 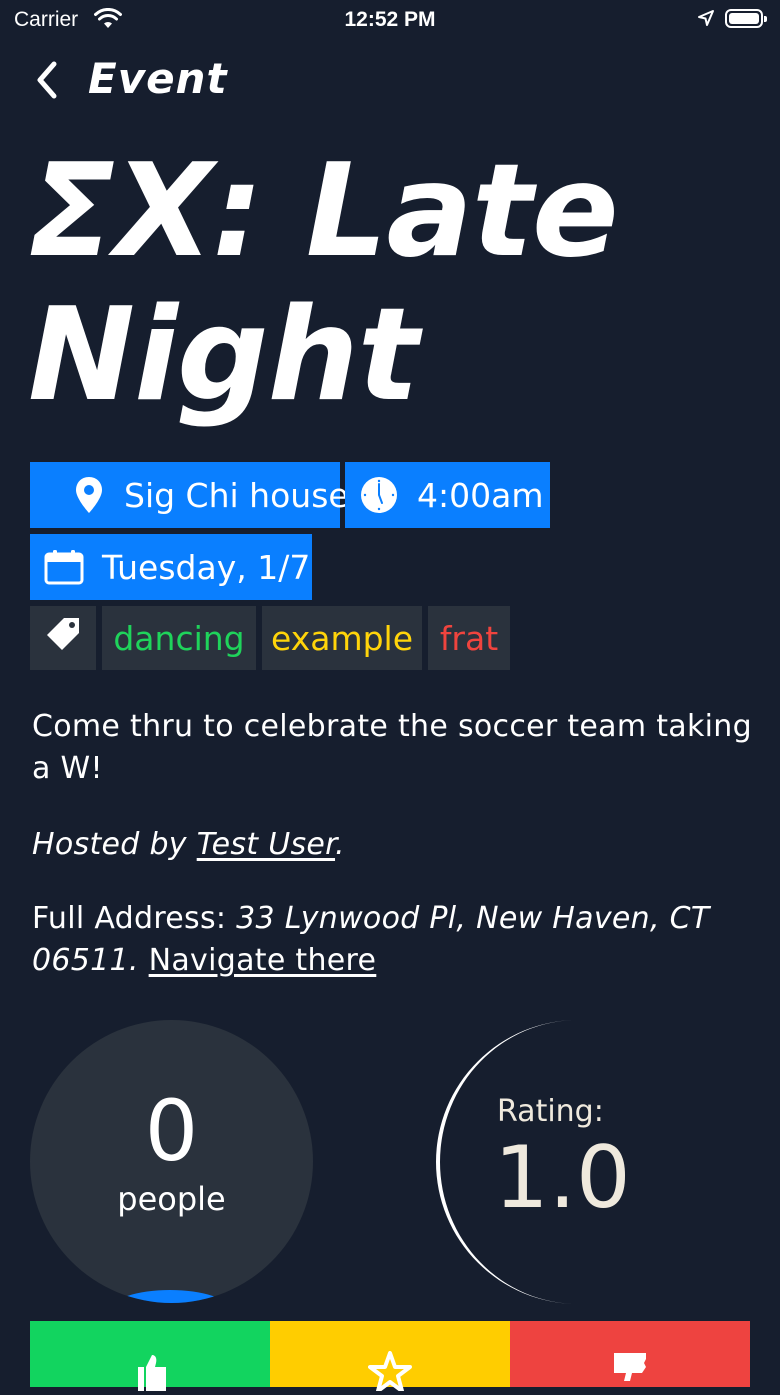 I want to click on date-chip: Tuesday, 1/7, so click(x=171, y=567).